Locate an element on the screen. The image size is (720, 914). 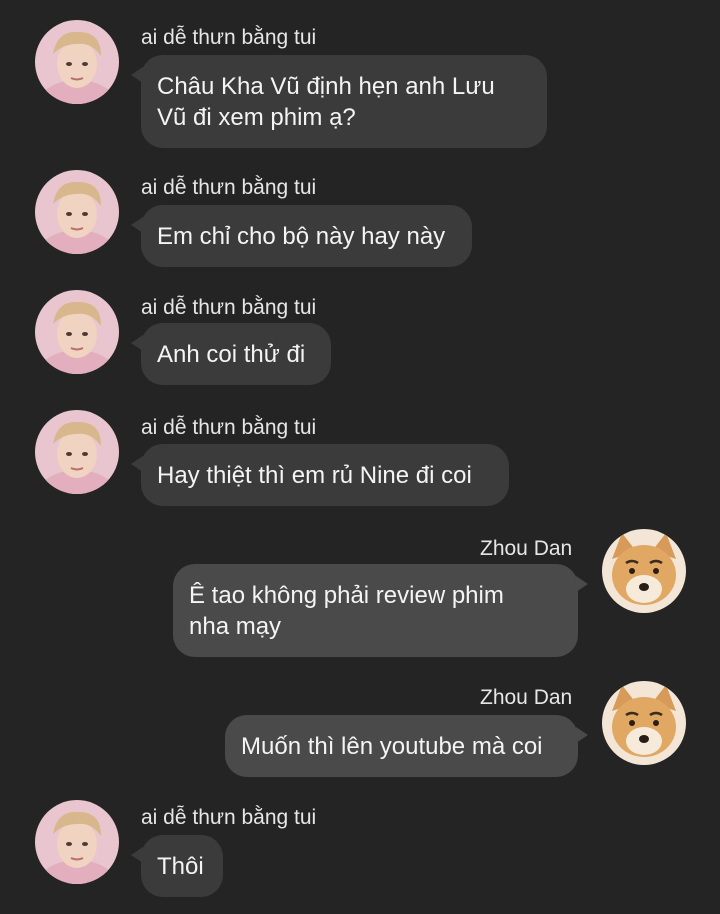
message-text: Ê tao không phải review phim nha mạy is located at coordinates (346, 611).